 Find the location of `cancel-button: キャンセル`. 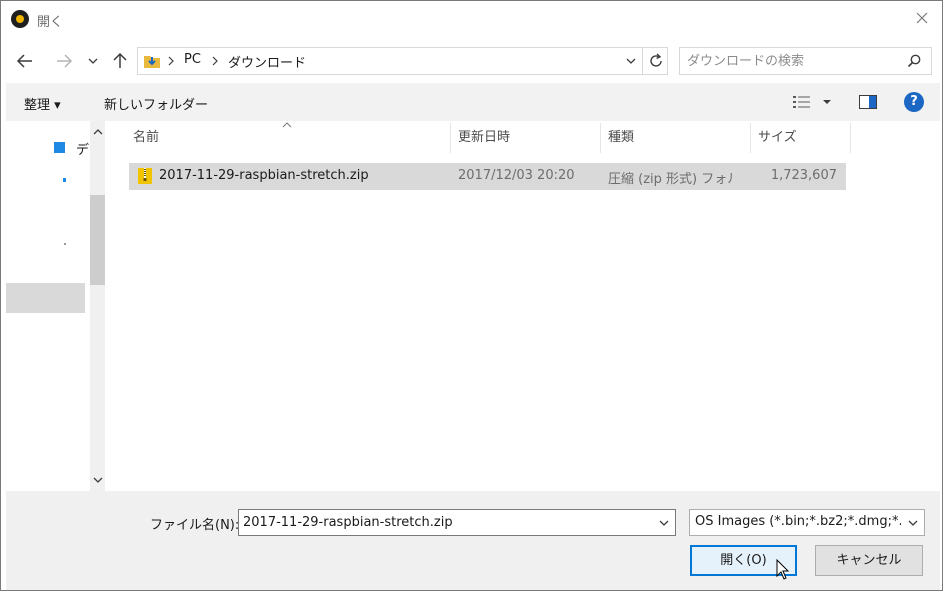

cancel-button: キャンセル is located at coordinates (869, 560).